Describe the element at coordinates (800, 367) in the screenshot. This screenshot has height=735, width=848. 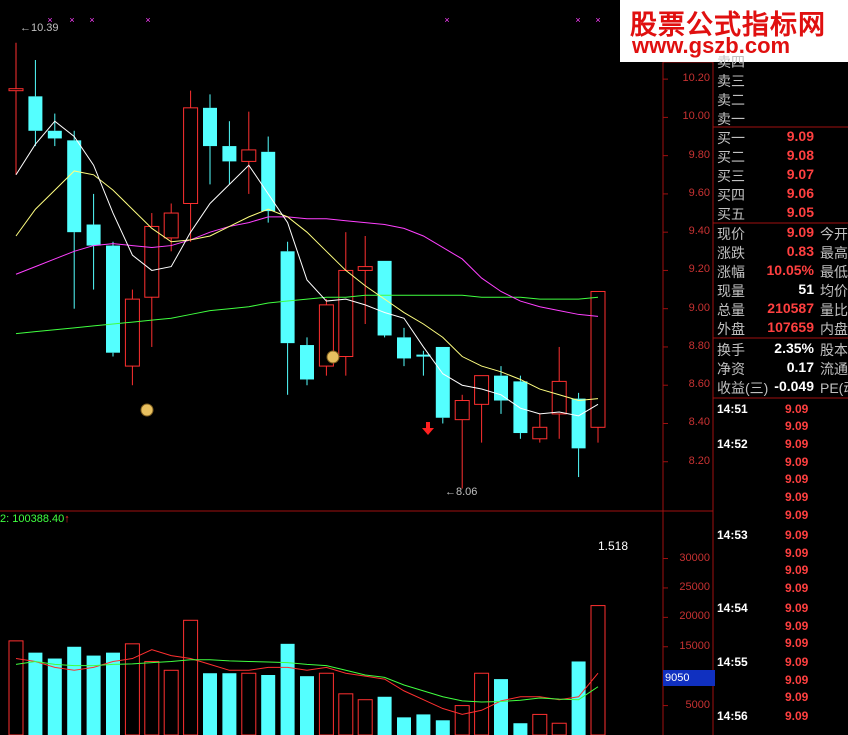
I see `quote-value: 0.17` at that location.